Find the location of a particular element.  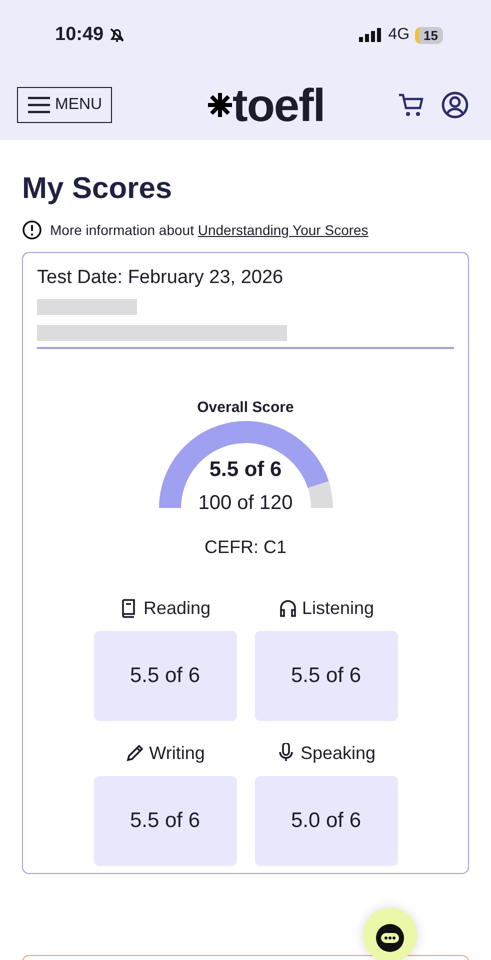

chat-button is located at coordinates (390, 934).